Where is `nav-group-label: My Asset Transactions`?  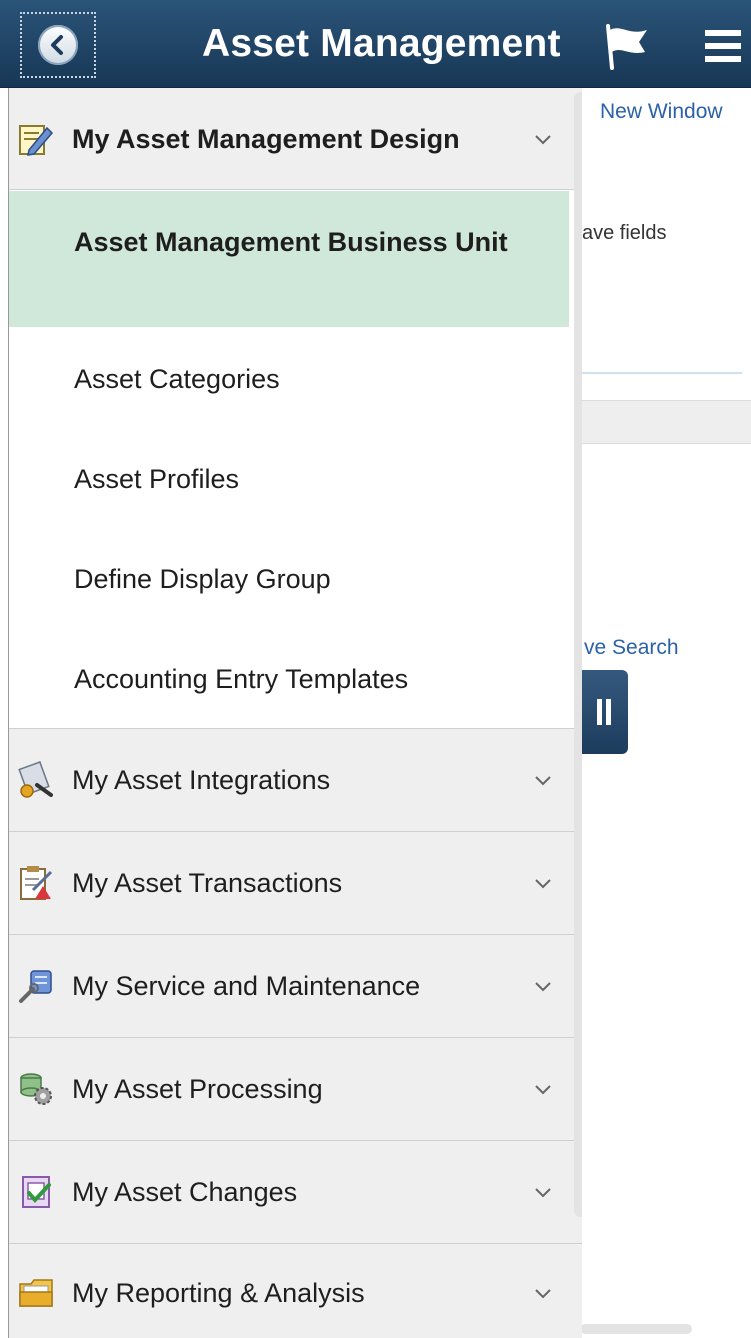 nav-group-label: My Asset Transactions is located at coordinates (207, 883).